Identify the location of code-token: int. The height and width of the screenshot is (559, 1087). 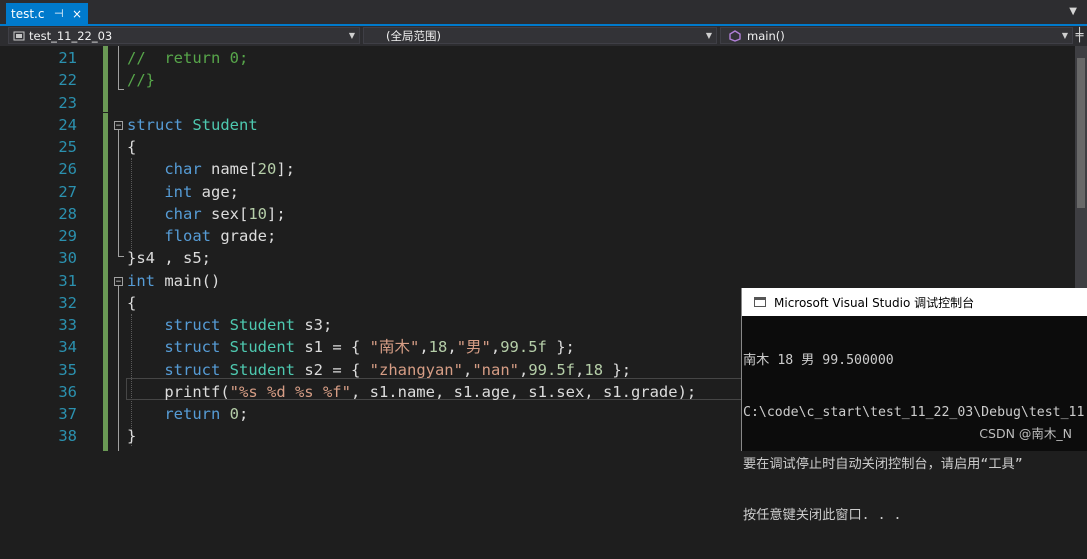
(178, 191).